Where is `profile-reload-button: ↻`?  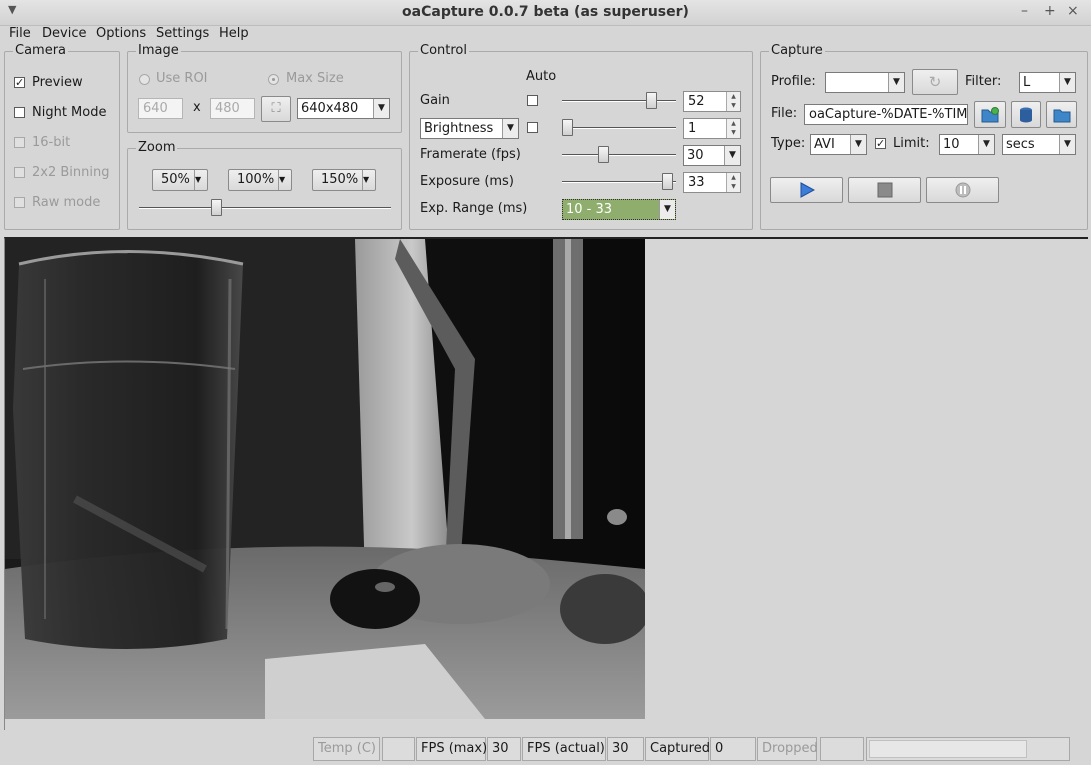 profile-reload-button: ↻ is located at coordinates (935, 82).